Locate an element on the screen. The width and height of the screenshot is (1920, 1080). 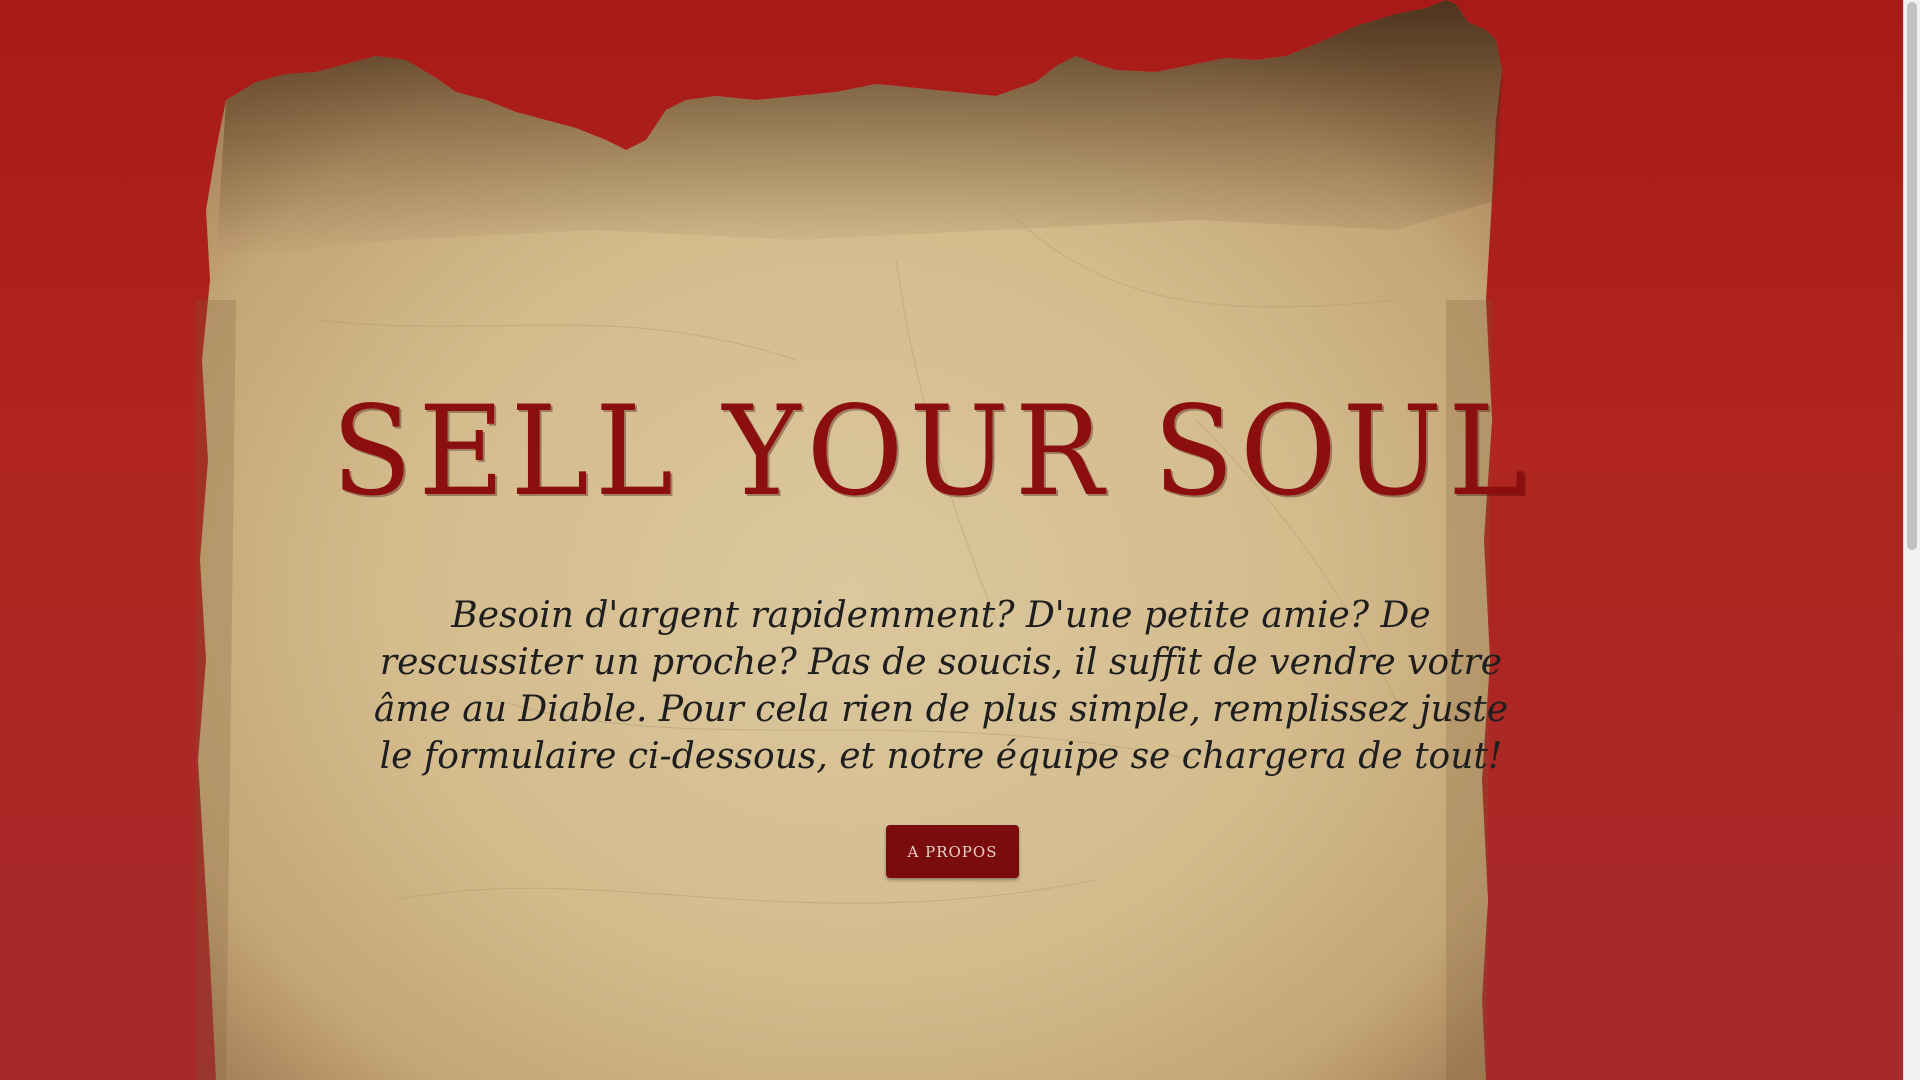
about-button: A PROPOS is located at coordinates (952, 851).